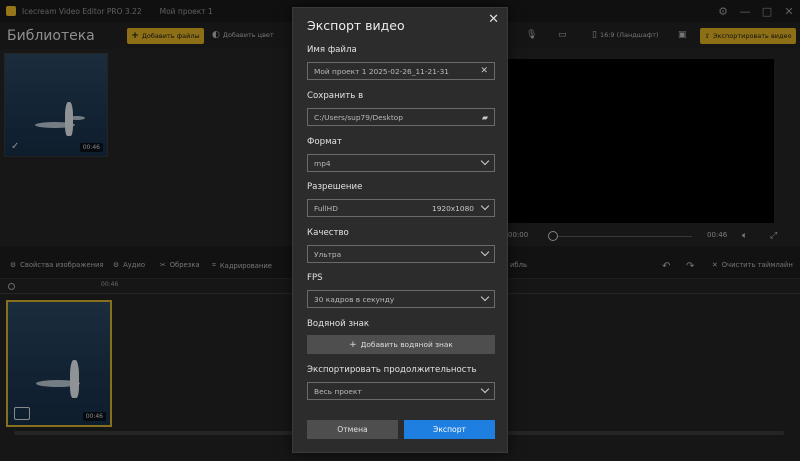 Image resolution: width=800 pixels, height=461 pixels. What do you see at coordinates (338, 324) in the screenshot?
I see `watermark-label: Водяной знак` at bounding box center [338, 324].